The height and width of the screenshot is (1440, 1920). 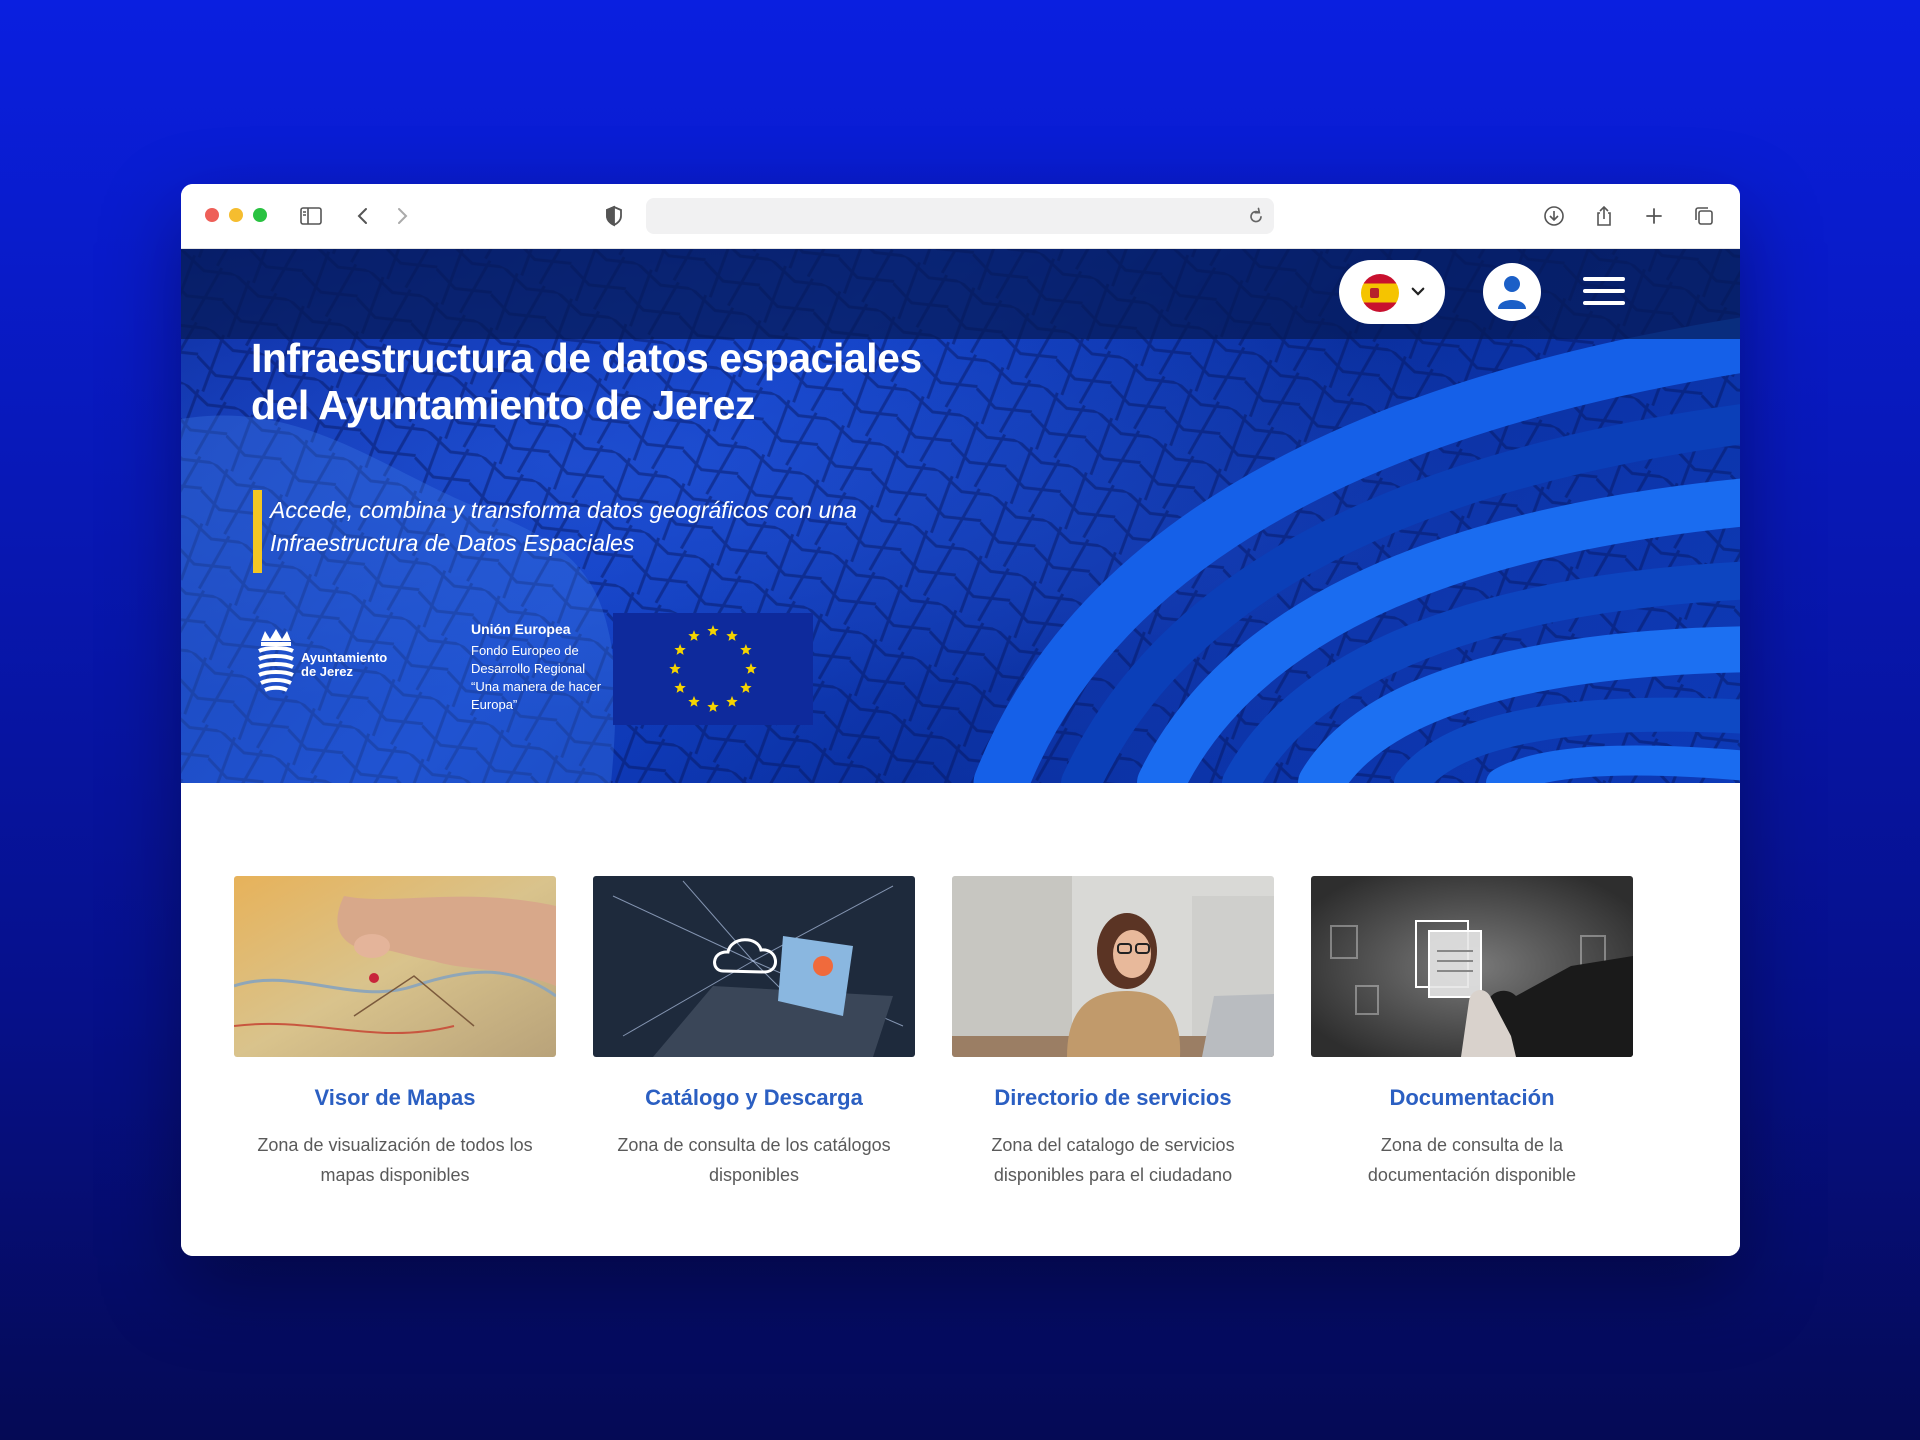 I want to click on hamburger-menu-icon, so click(x=1605, y=291).